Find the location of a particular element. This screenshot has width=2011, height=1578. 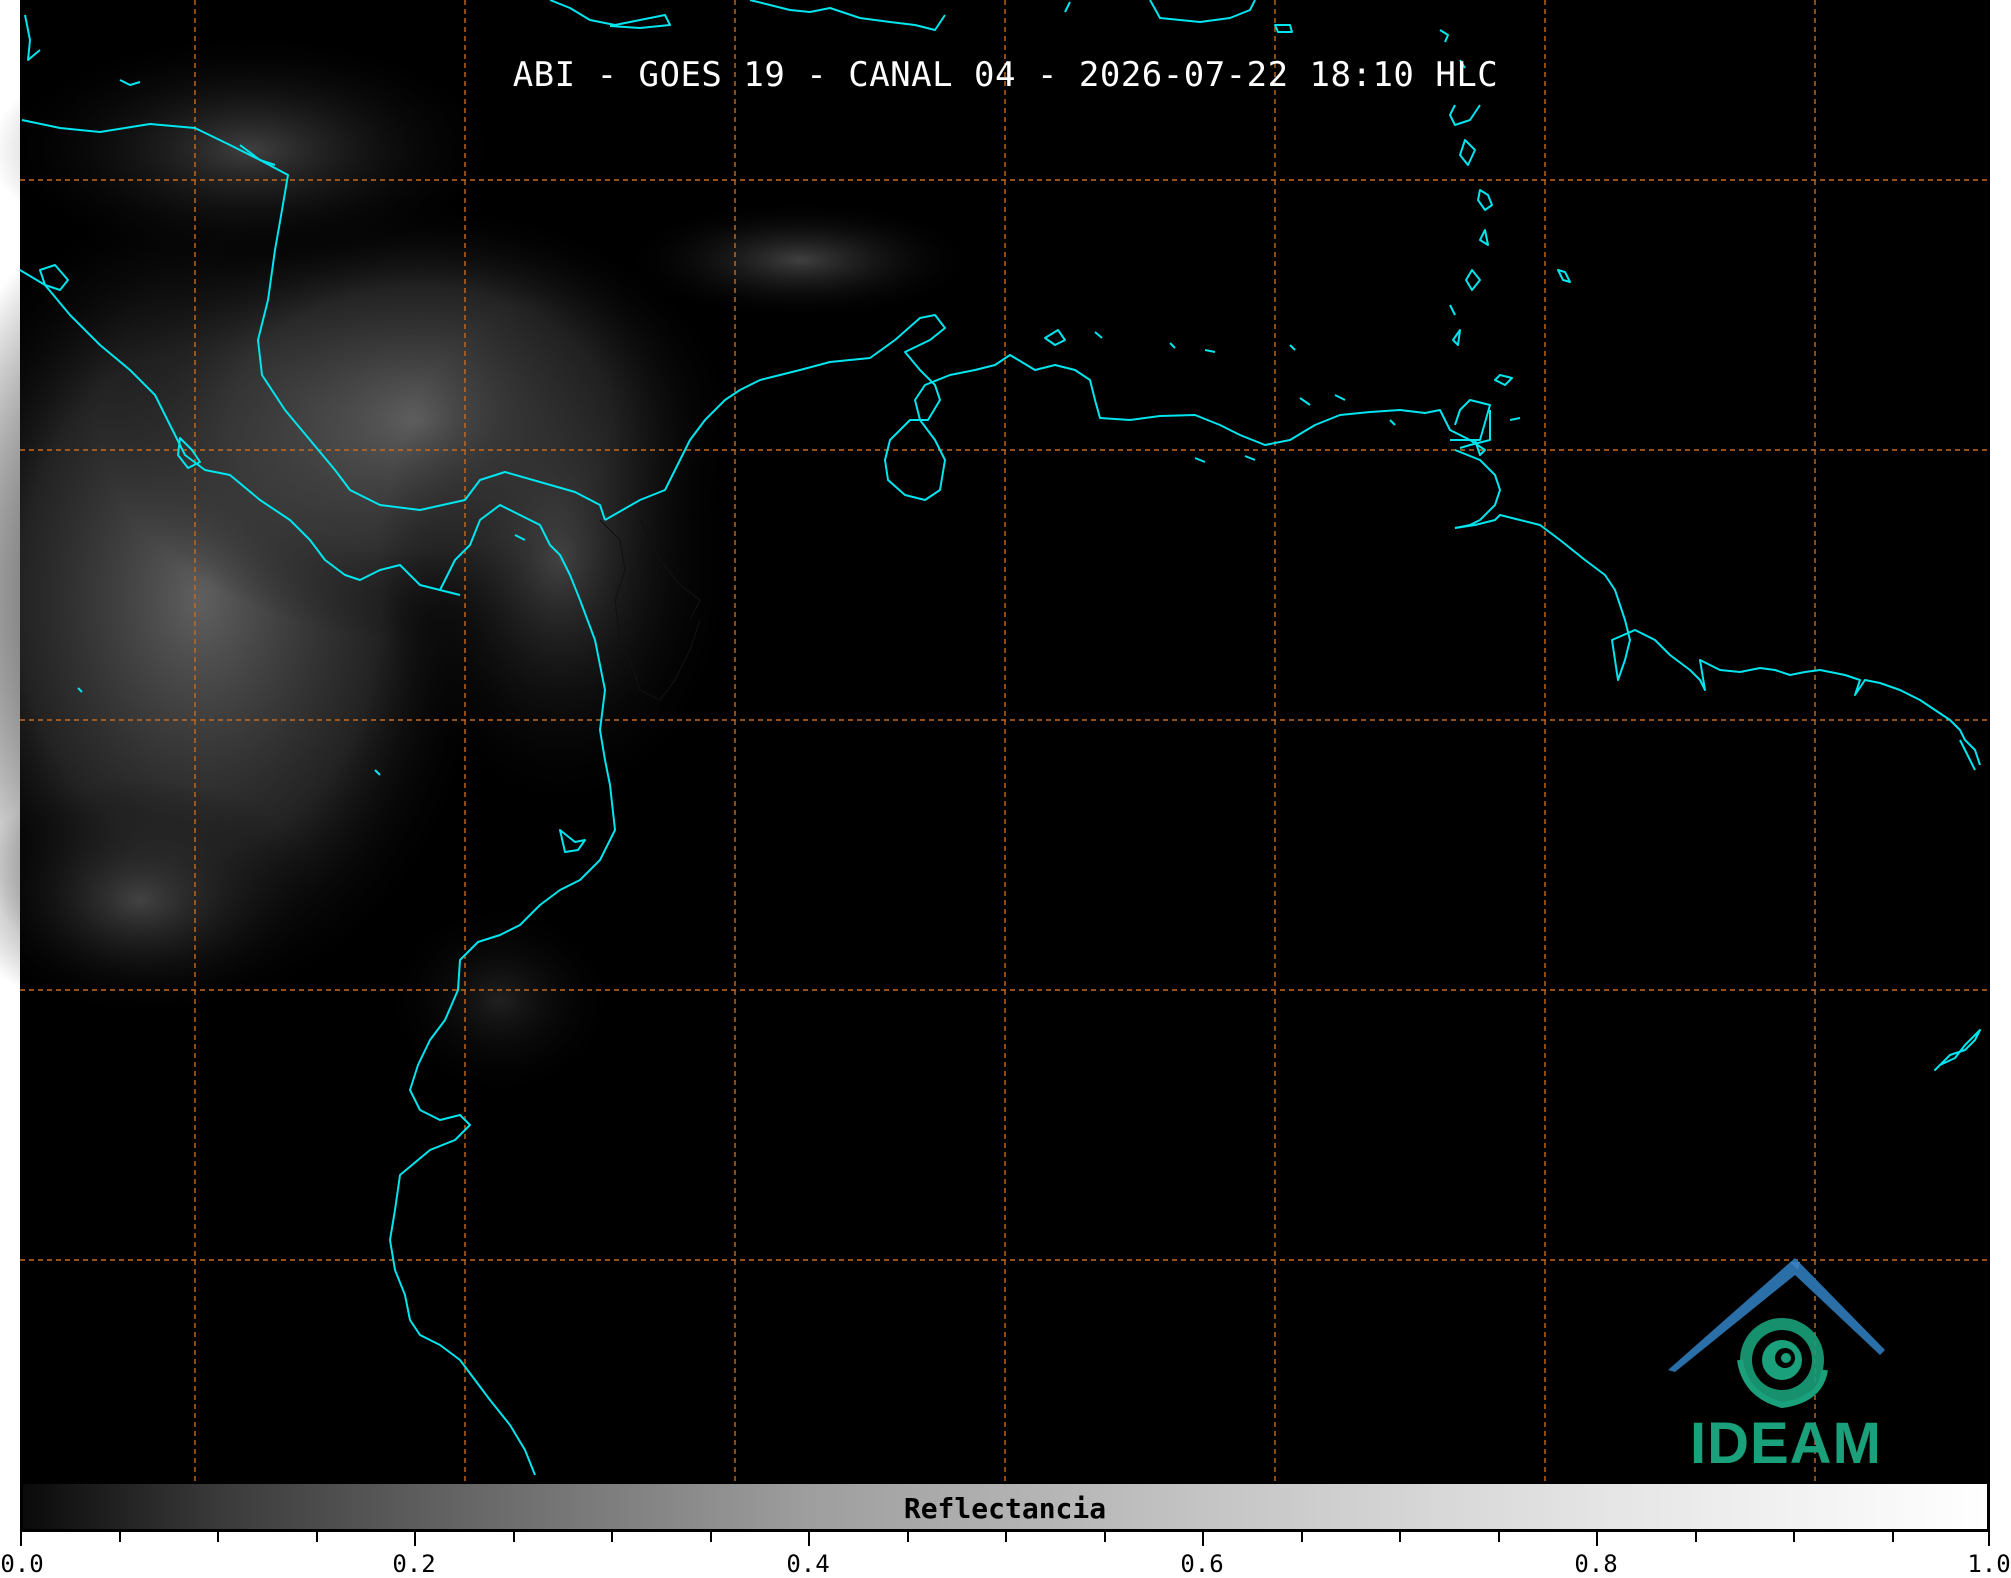

colorbar-label: Reflectancia is located at coordinates (1005, 1508).